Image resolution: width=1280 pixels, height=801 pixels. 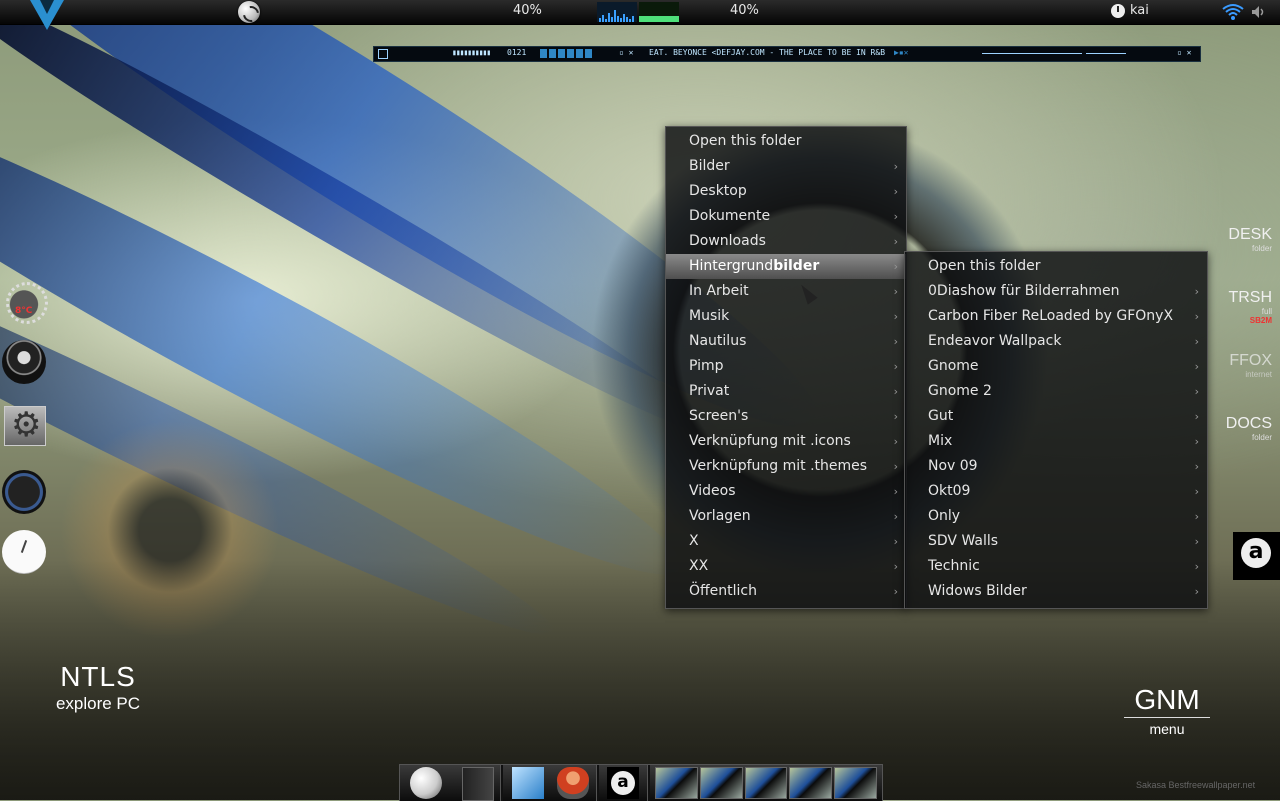 What do you see at coordinates (1233, 12) in the screenshot?
I see `wifi-icon` at bounding box center [1233, 12].